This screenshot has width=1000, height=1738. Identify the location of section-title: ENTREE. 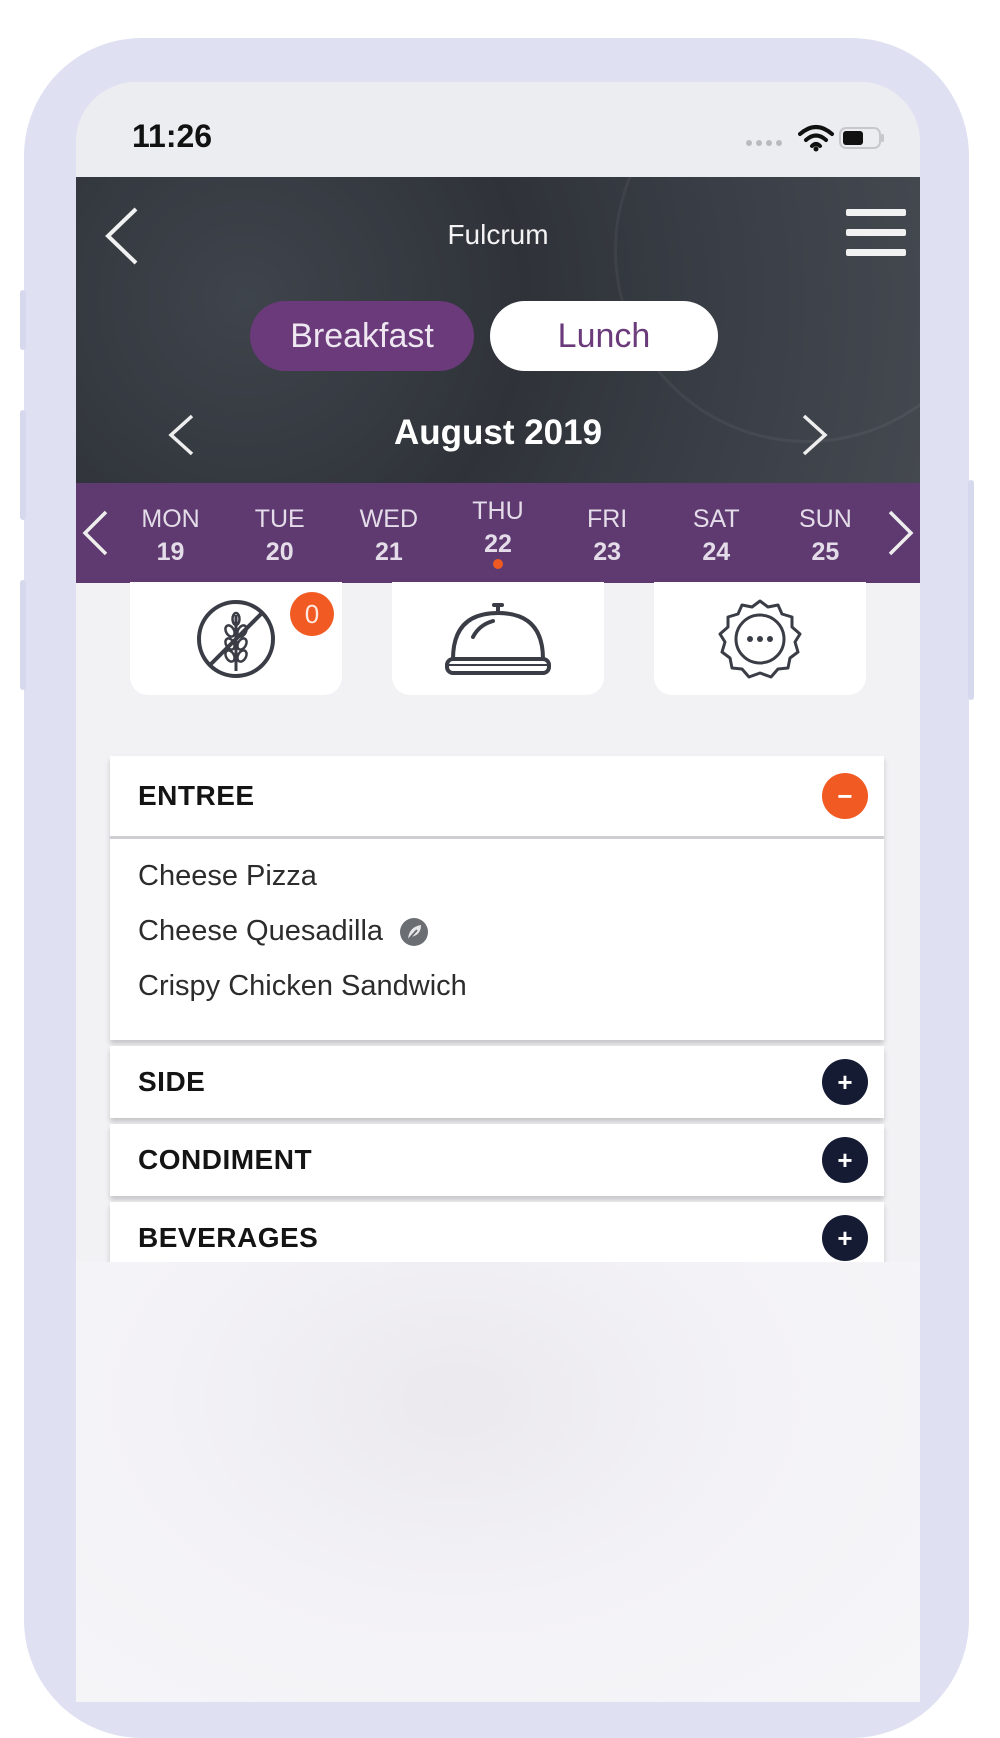
(196, 795).